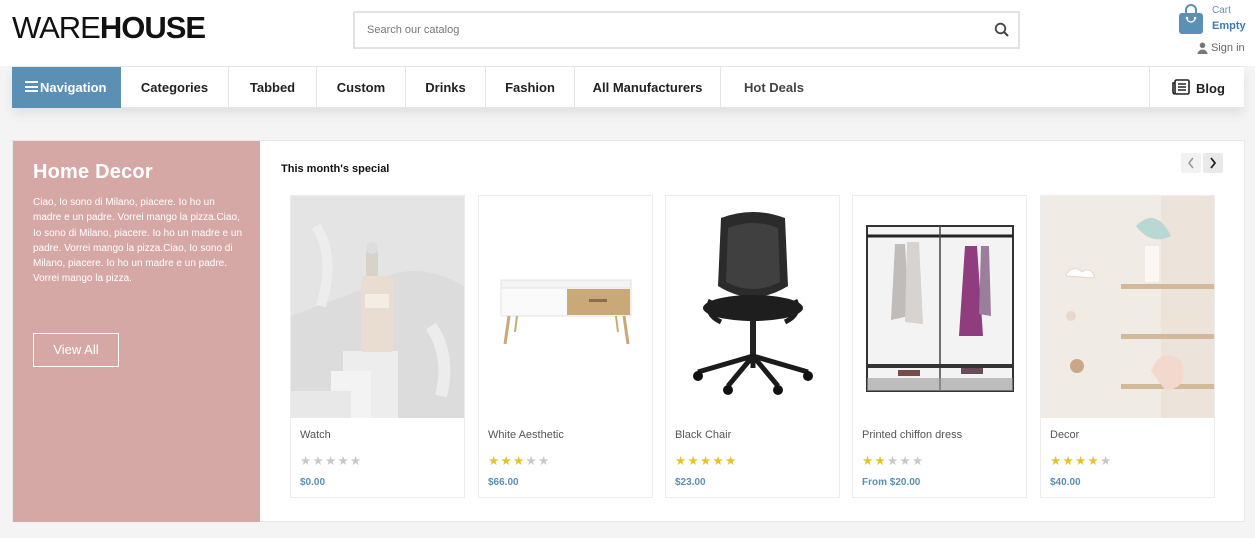 The image size is (1255, 538). I want to click on promo-title: Home Decor, so click(93, 172).